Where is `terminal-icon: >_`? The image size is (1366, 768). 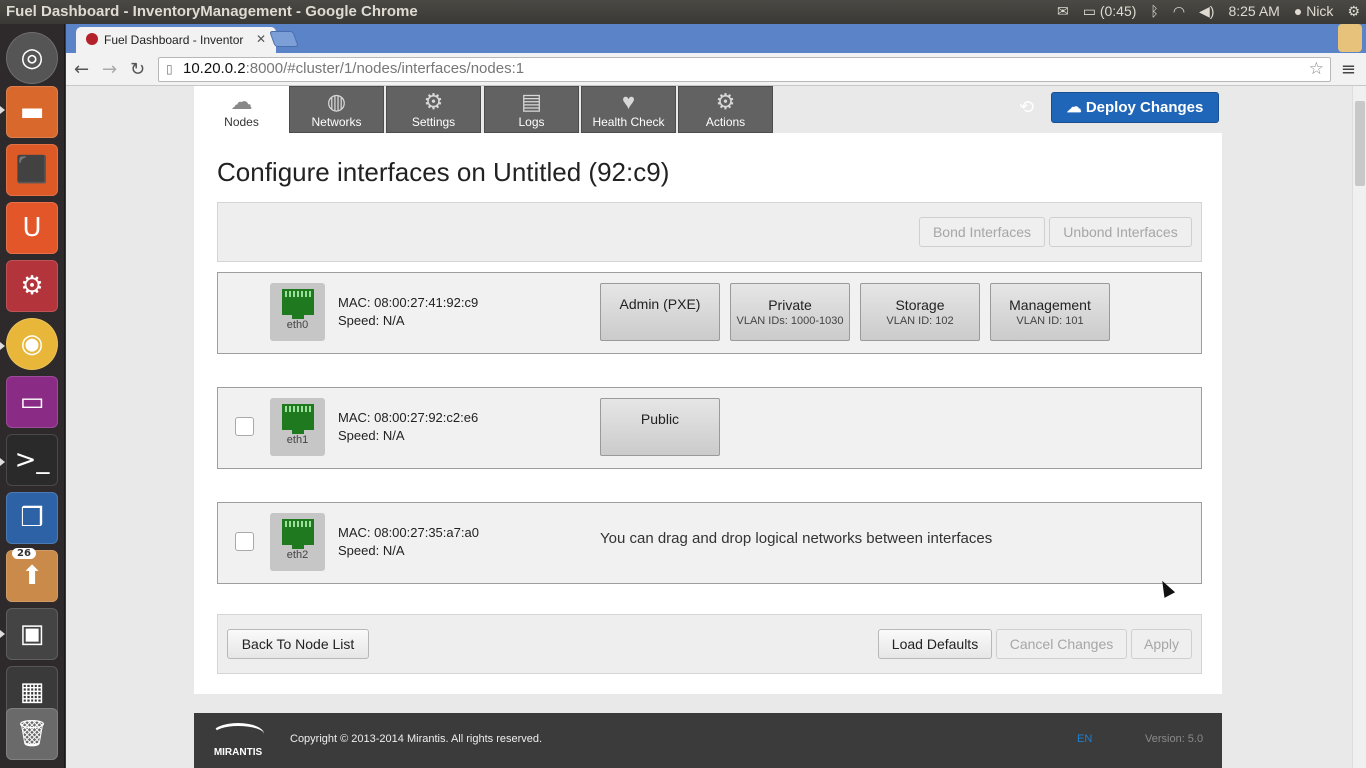
terminal-icon: >_ is located at coordinates (32, 460).